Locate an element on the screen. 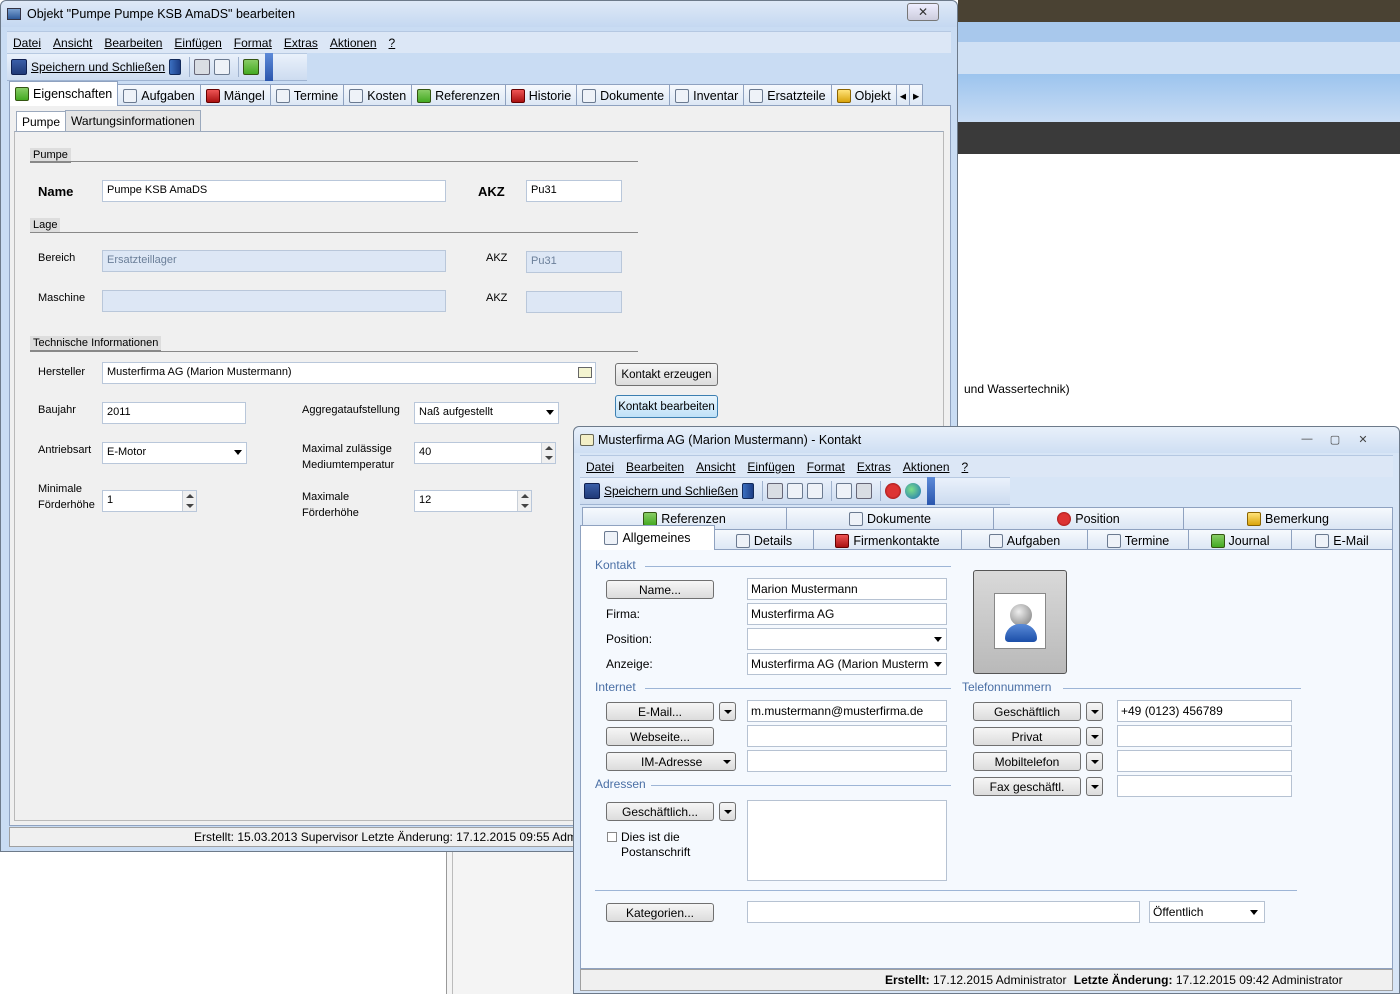 Image resolution: width=1400 pixels, height=994 pixels. kontakt-erzeugen-button: Kontakt erzeugen is located at coordinates (666, 374).